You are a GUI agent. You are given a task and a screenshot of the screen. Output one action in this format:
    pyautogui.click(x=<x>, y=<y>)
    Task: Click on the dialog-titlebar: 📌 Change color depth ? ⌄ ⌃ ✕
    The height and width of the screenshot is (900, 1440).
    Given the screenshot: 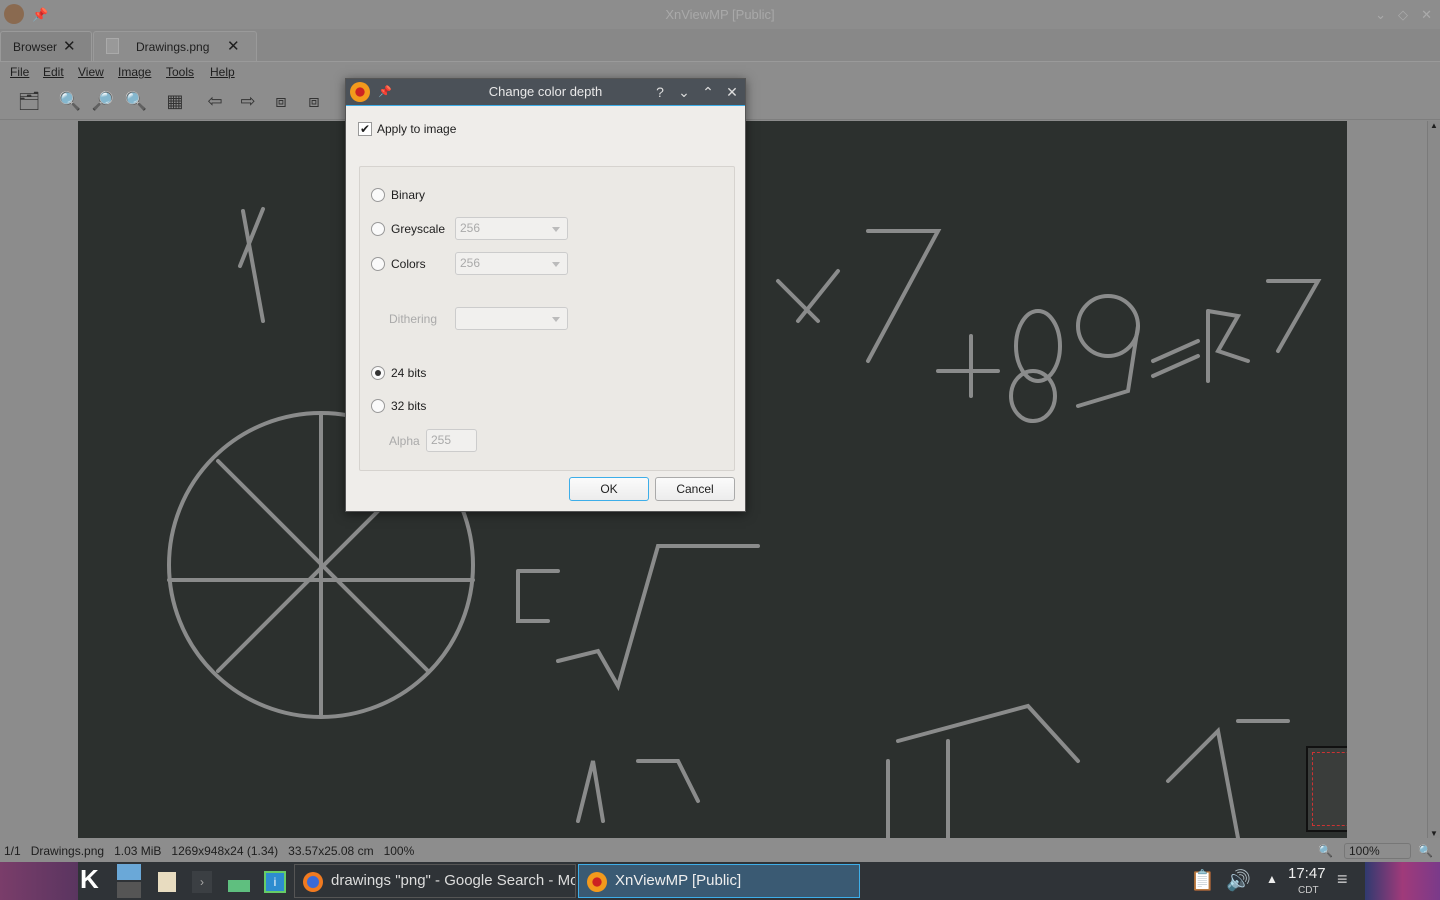 What is the action you would take?
    pyautogui.click(x=545, y=92)
    